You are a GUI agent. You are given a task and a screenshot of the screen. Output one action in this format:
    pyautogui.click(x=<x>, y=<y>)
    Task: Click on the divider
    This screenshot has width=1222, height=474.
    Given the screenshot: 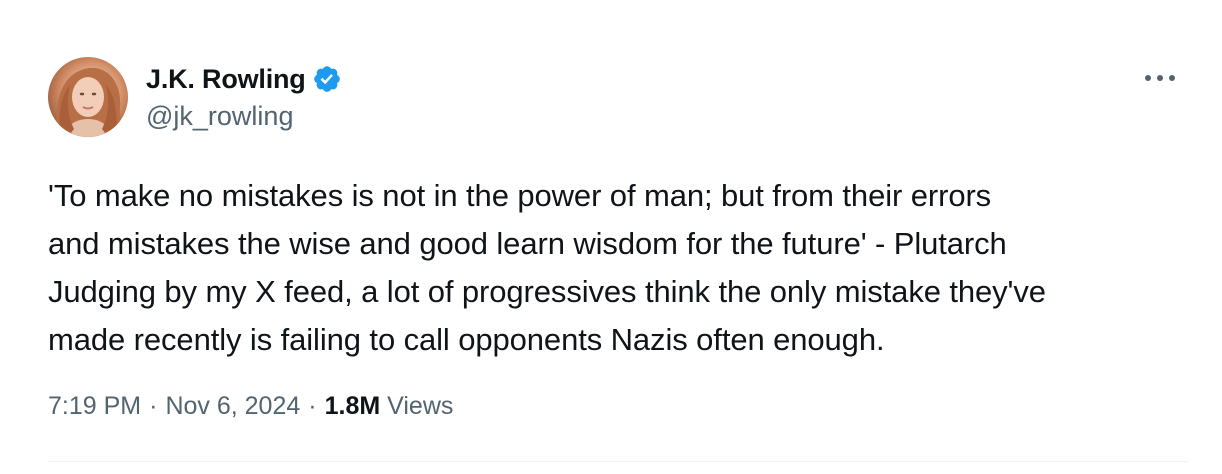 What is the action you would take?
    pyautogui.click(x=618, y=461)
    